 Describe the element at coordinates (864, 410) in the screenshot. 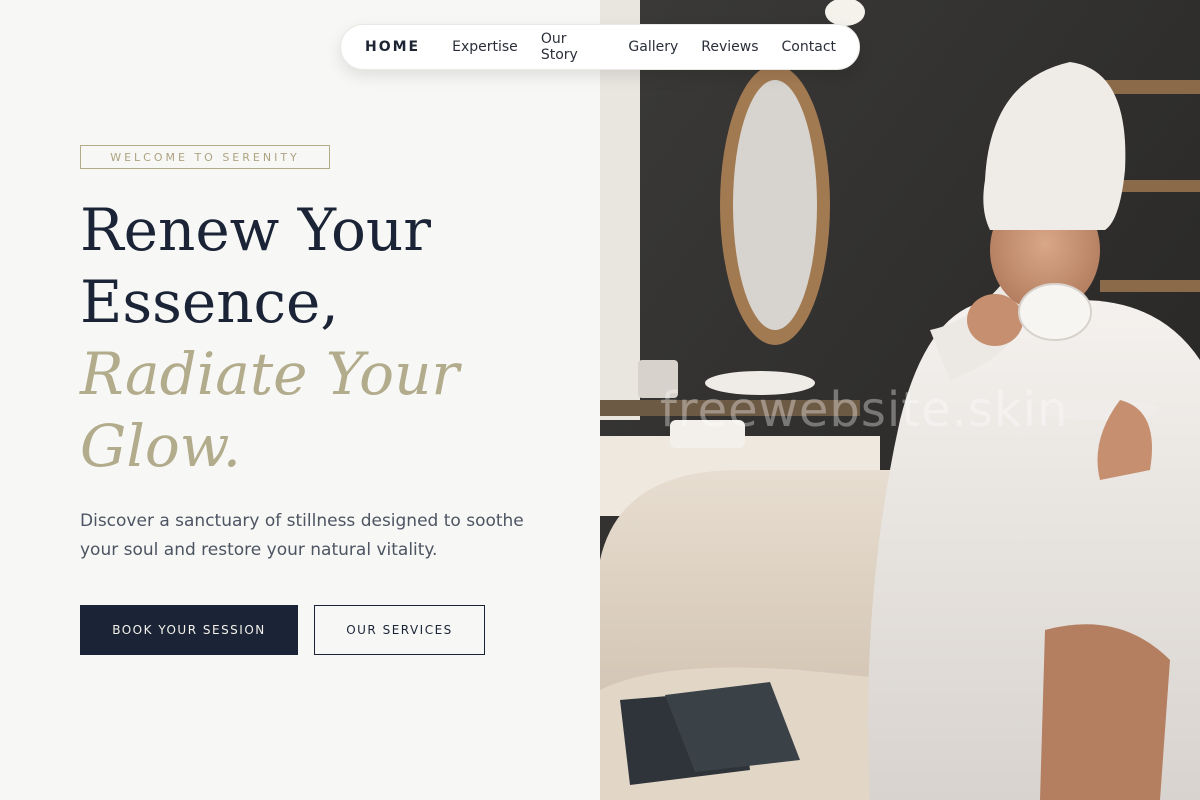

I see `watermark-text: freewebsite.skin` at that location.